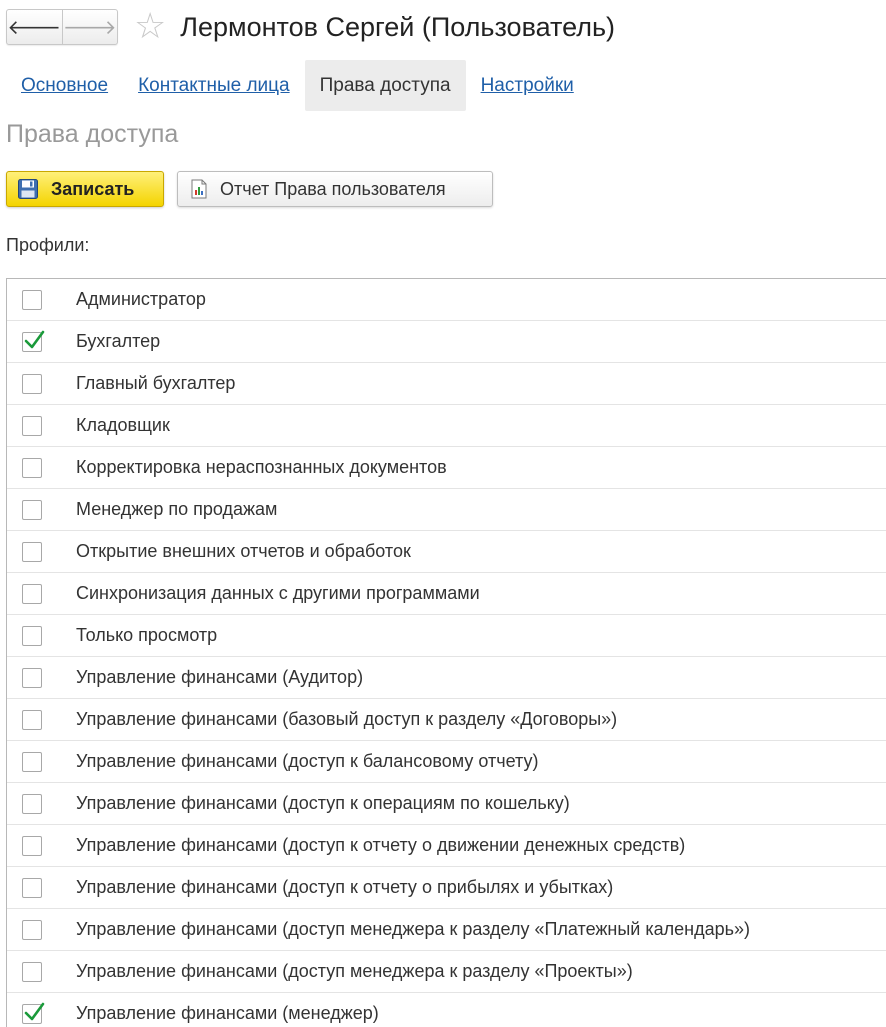 This screenshot has width=886, height=1027. I want to click on profile-label: Менеджер по продажам, so click(177, 509).